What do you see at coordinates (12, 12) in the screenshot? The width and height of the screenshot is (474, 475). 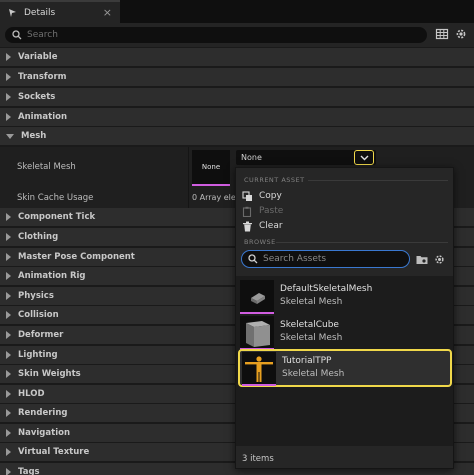 I see `details-icon` at bounding box center [12, 12].